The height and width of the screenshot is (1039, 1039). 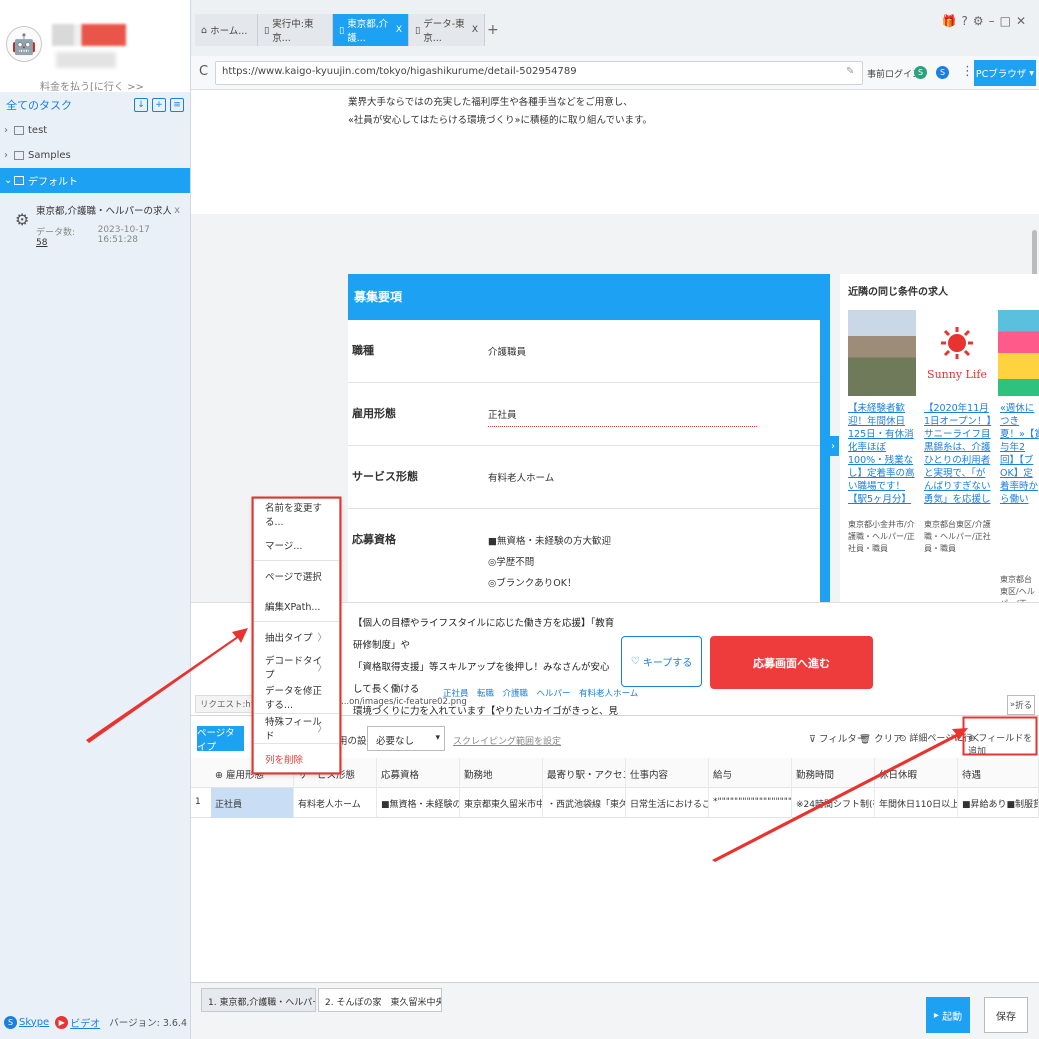 I want to click on column-header: 応募資格, so click(x=418, y=773).